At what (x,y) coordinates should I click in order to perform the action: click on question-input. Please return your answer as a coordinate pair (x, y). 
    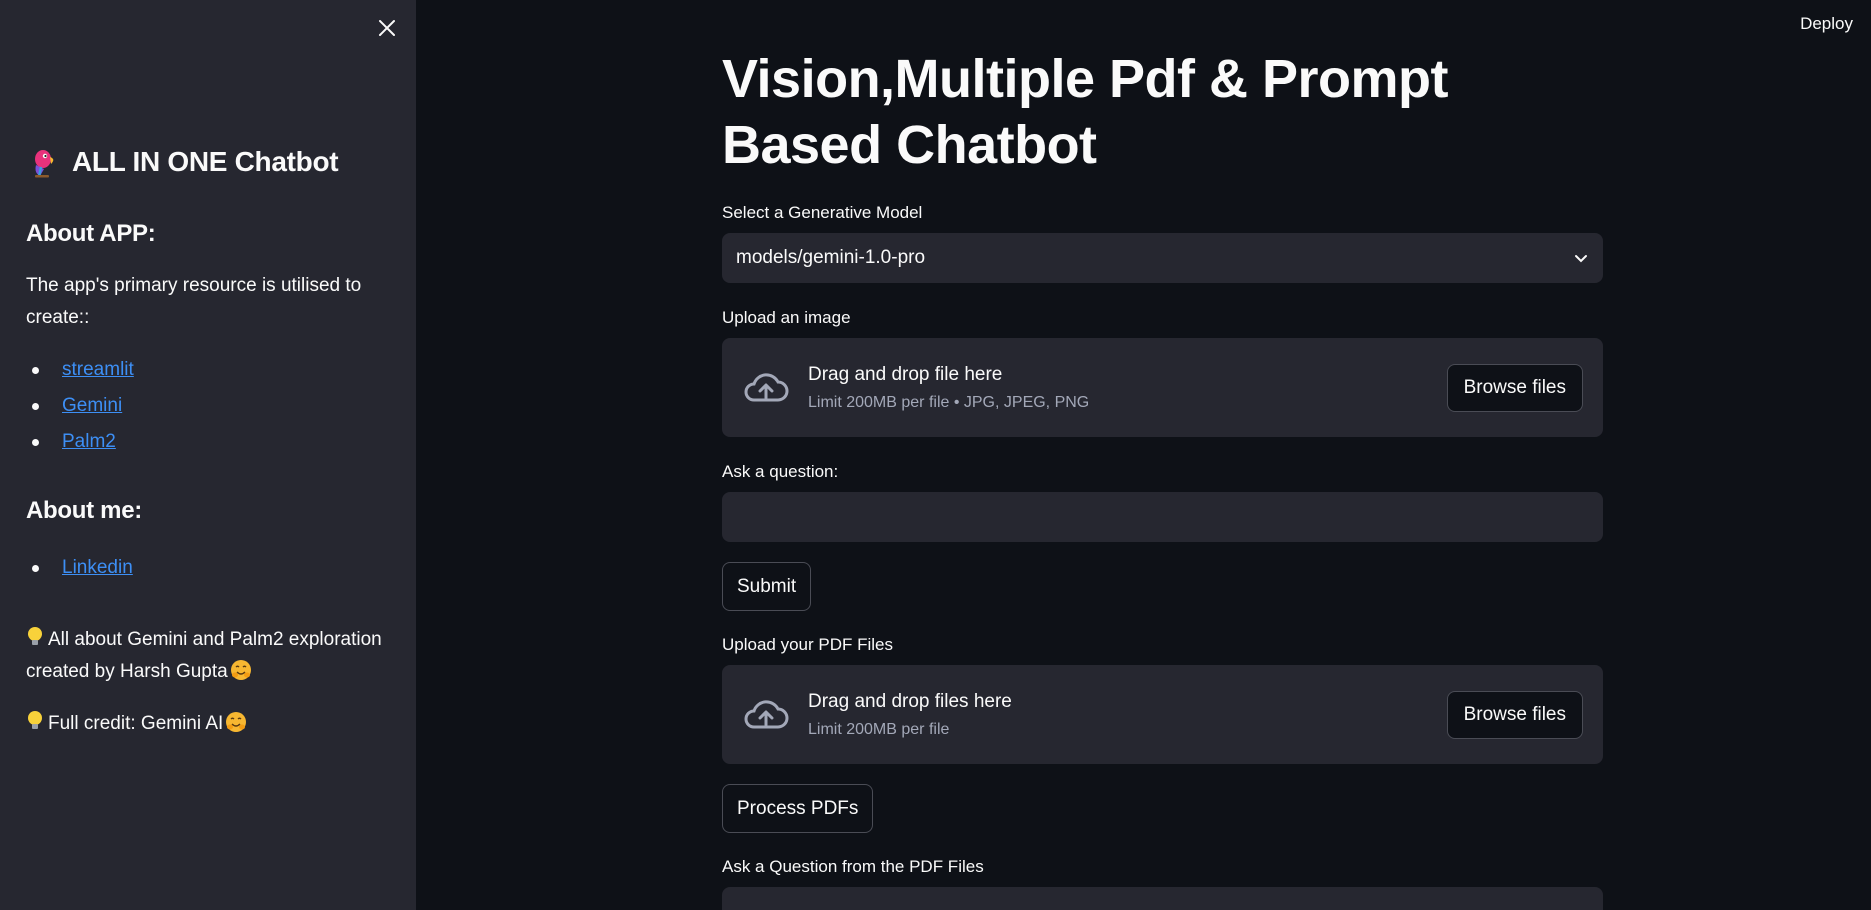
    Looking at the image, I should click on (1162, 517).